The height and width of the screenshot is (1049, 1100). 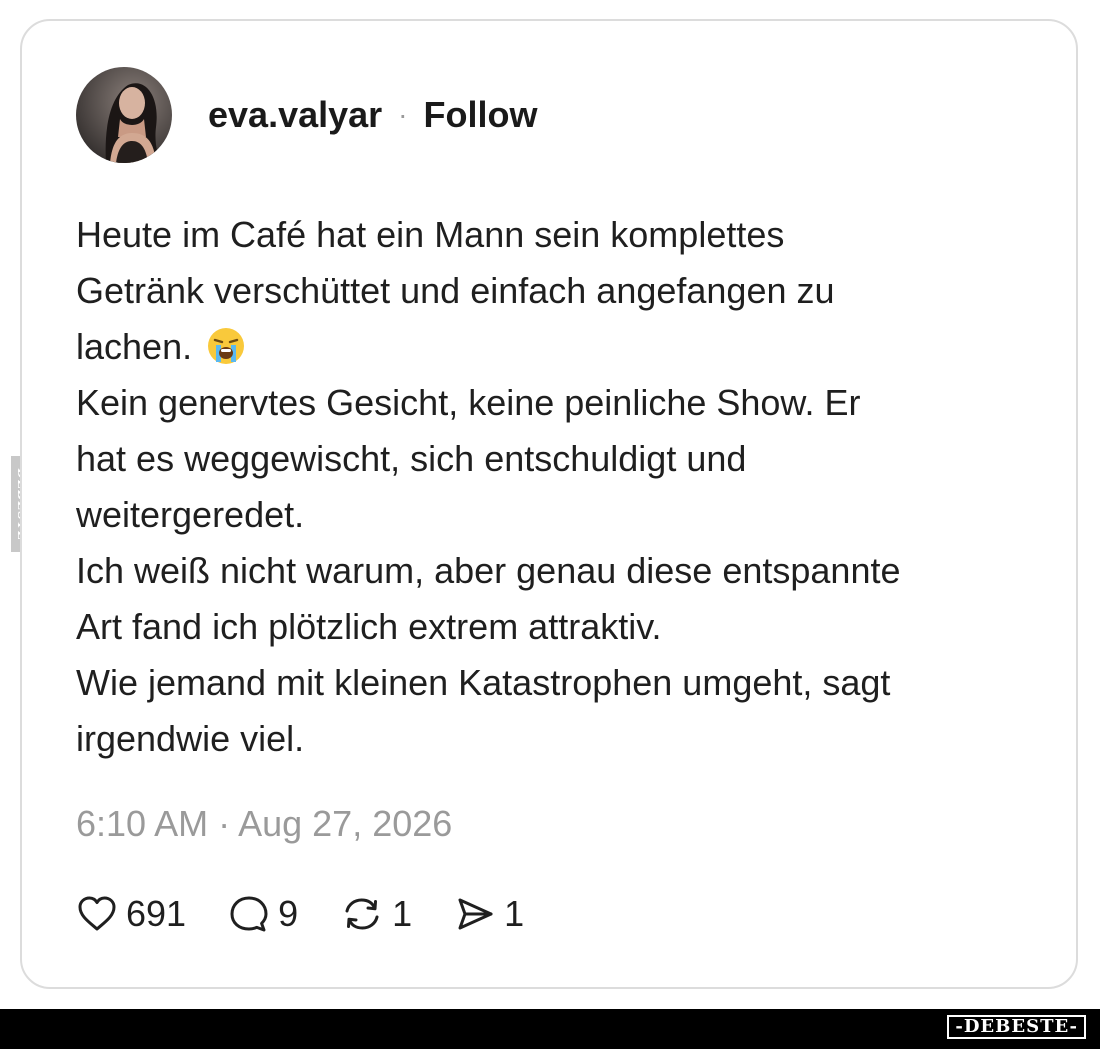 What do you see at coordinates (514, 913) in the screenshot?
I see `share-count: 1` at bounding box center [514, 913].